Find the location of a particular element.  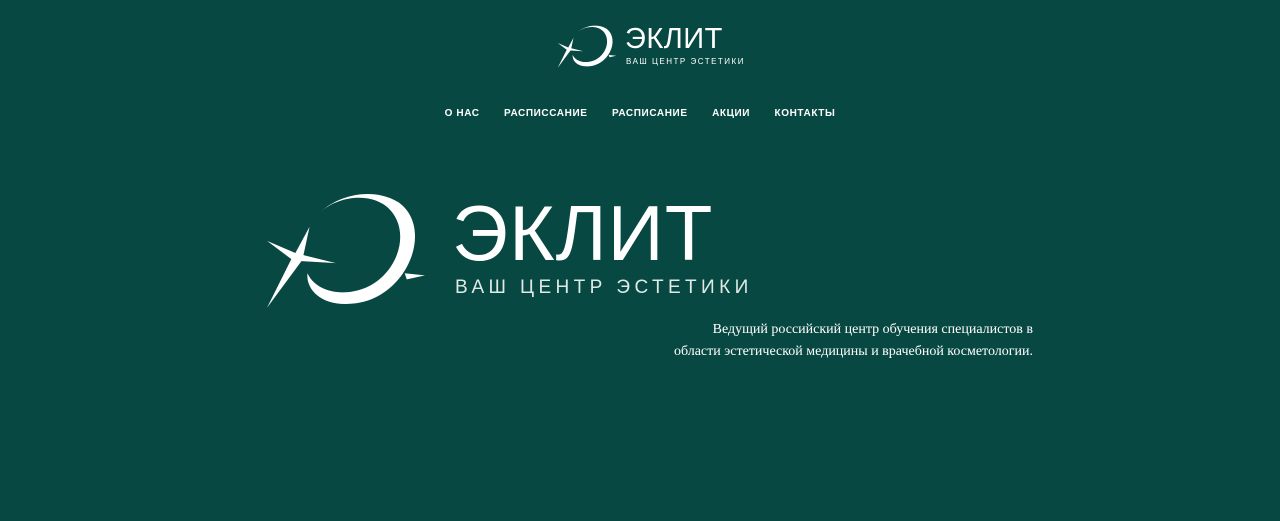

nav-item-schedule-alt: РАСПИССАНИЕ is located at coordinates (545, 114).